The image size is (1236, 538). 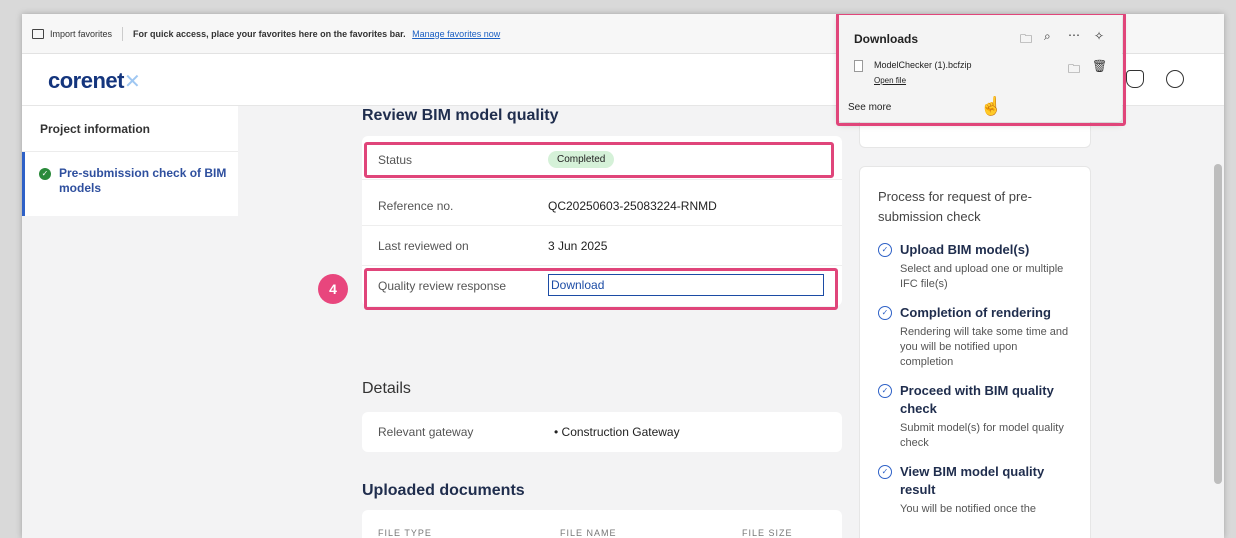 I want to click on hand-cursor-icon: ☝, so click(x=991, y=106).